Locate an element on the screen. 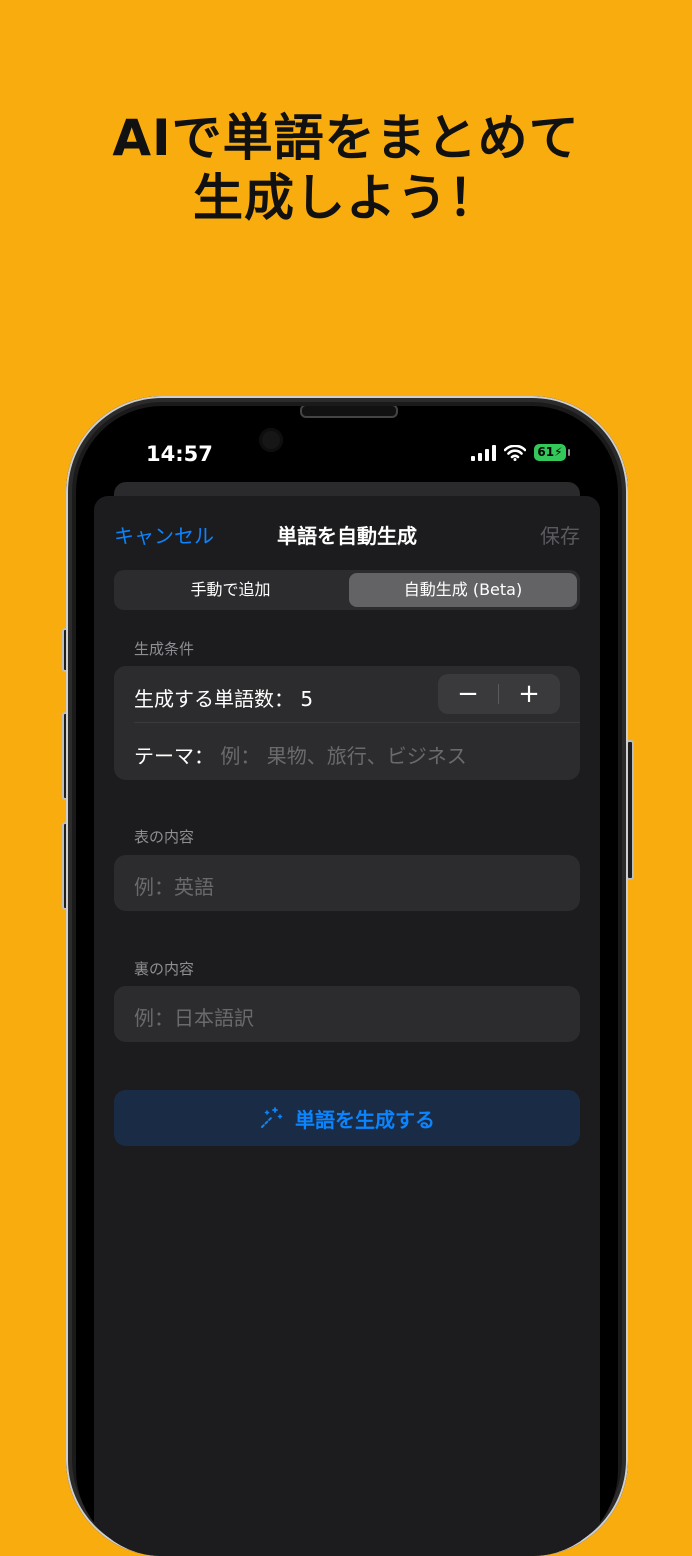 The height and width of the screenshot is (1556, 692). theme-row: テーマ： 例： 果物、旅行、ビジネス is located at coordinates (300, 754).